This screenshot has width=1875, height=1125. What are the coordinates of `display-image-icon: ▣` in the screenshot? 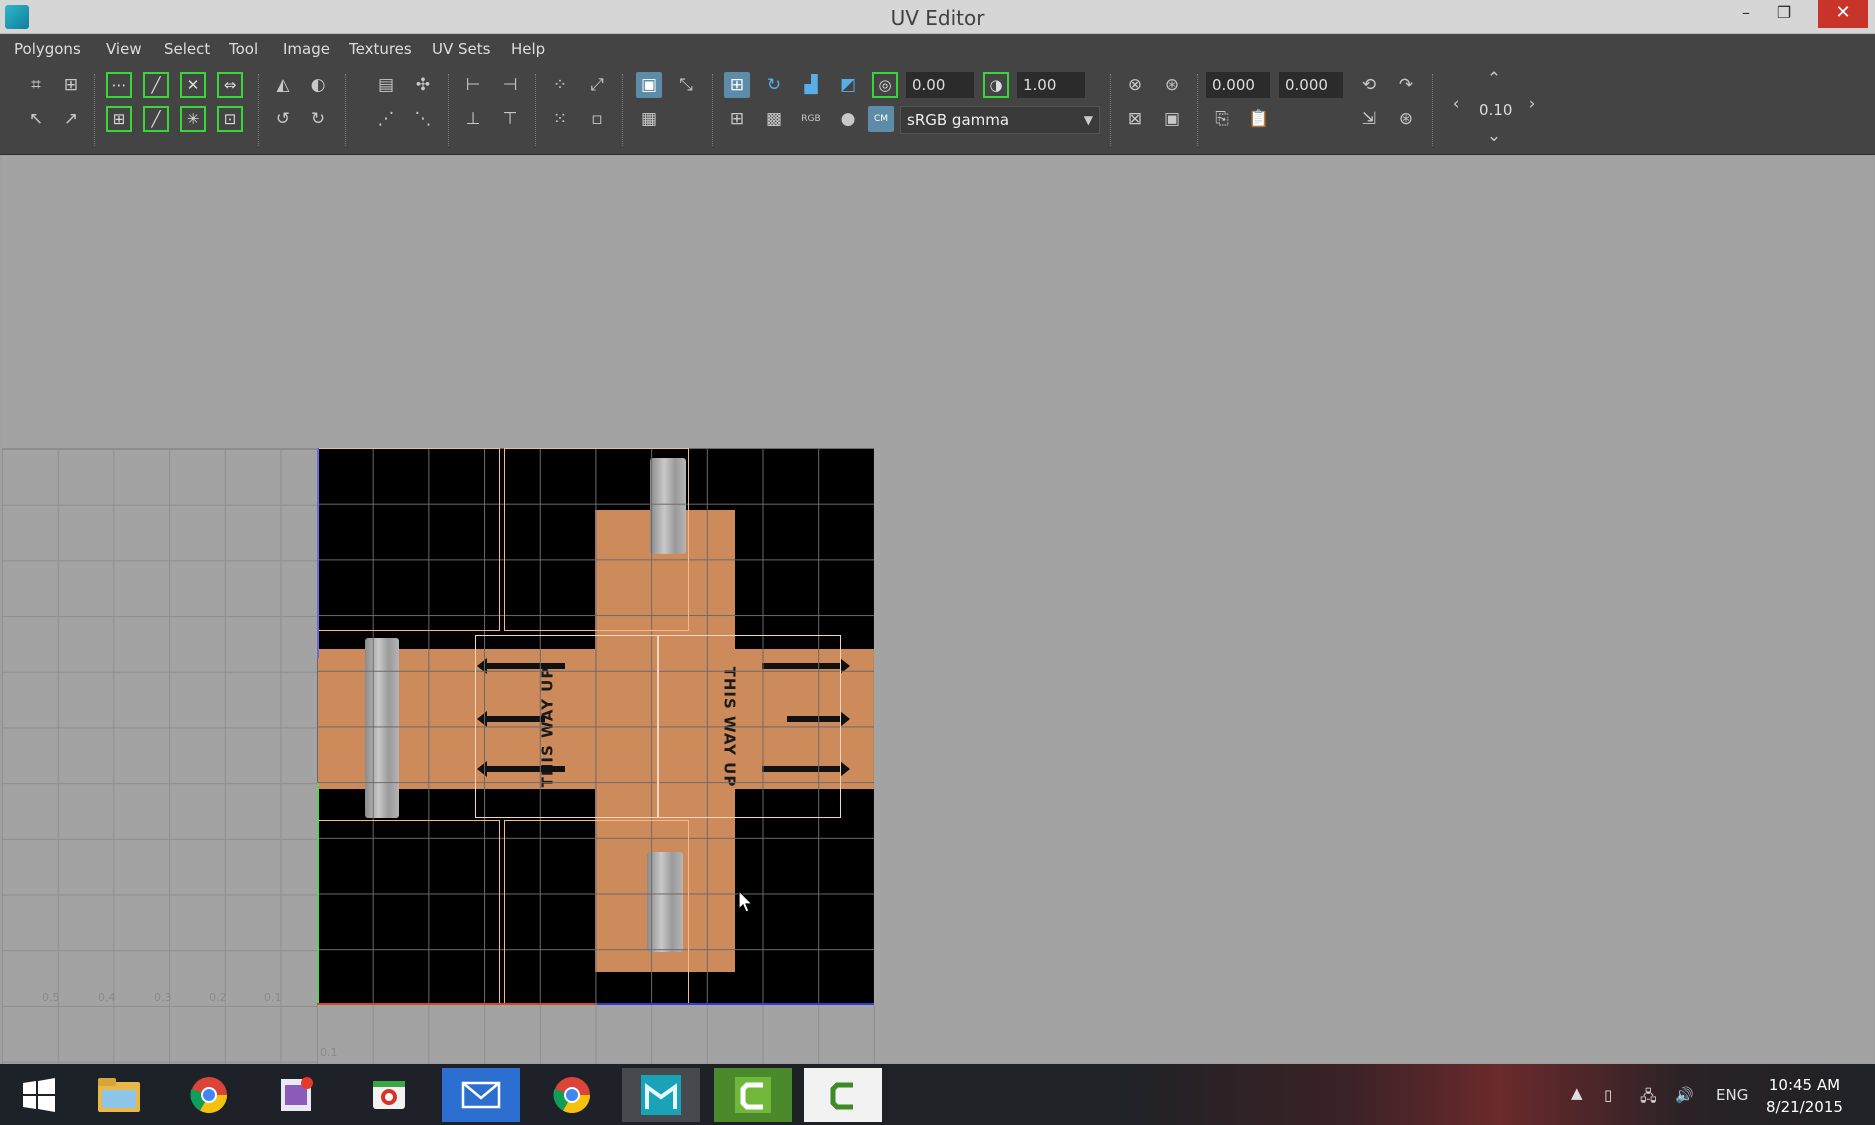 It's located at (649, 85).